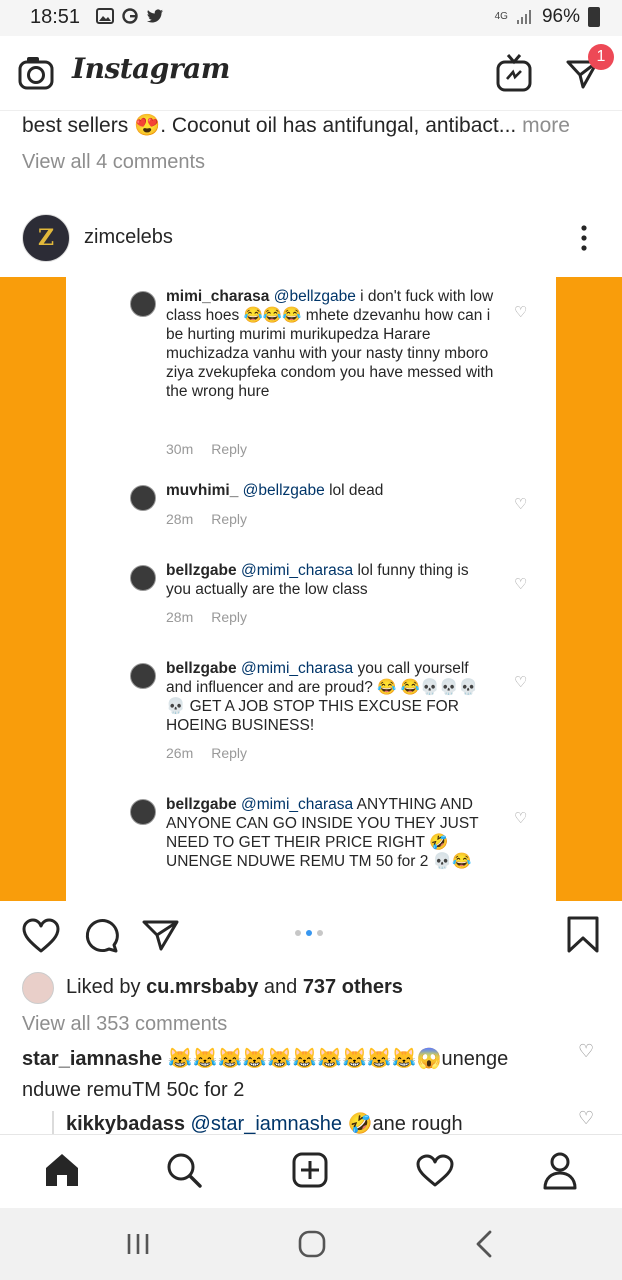 Image resolution: width=622 pixels, height=1280 pixels. Describe the element at coordinates (501, 16) in the screenshot. I see `network-type: 4G` at that location.